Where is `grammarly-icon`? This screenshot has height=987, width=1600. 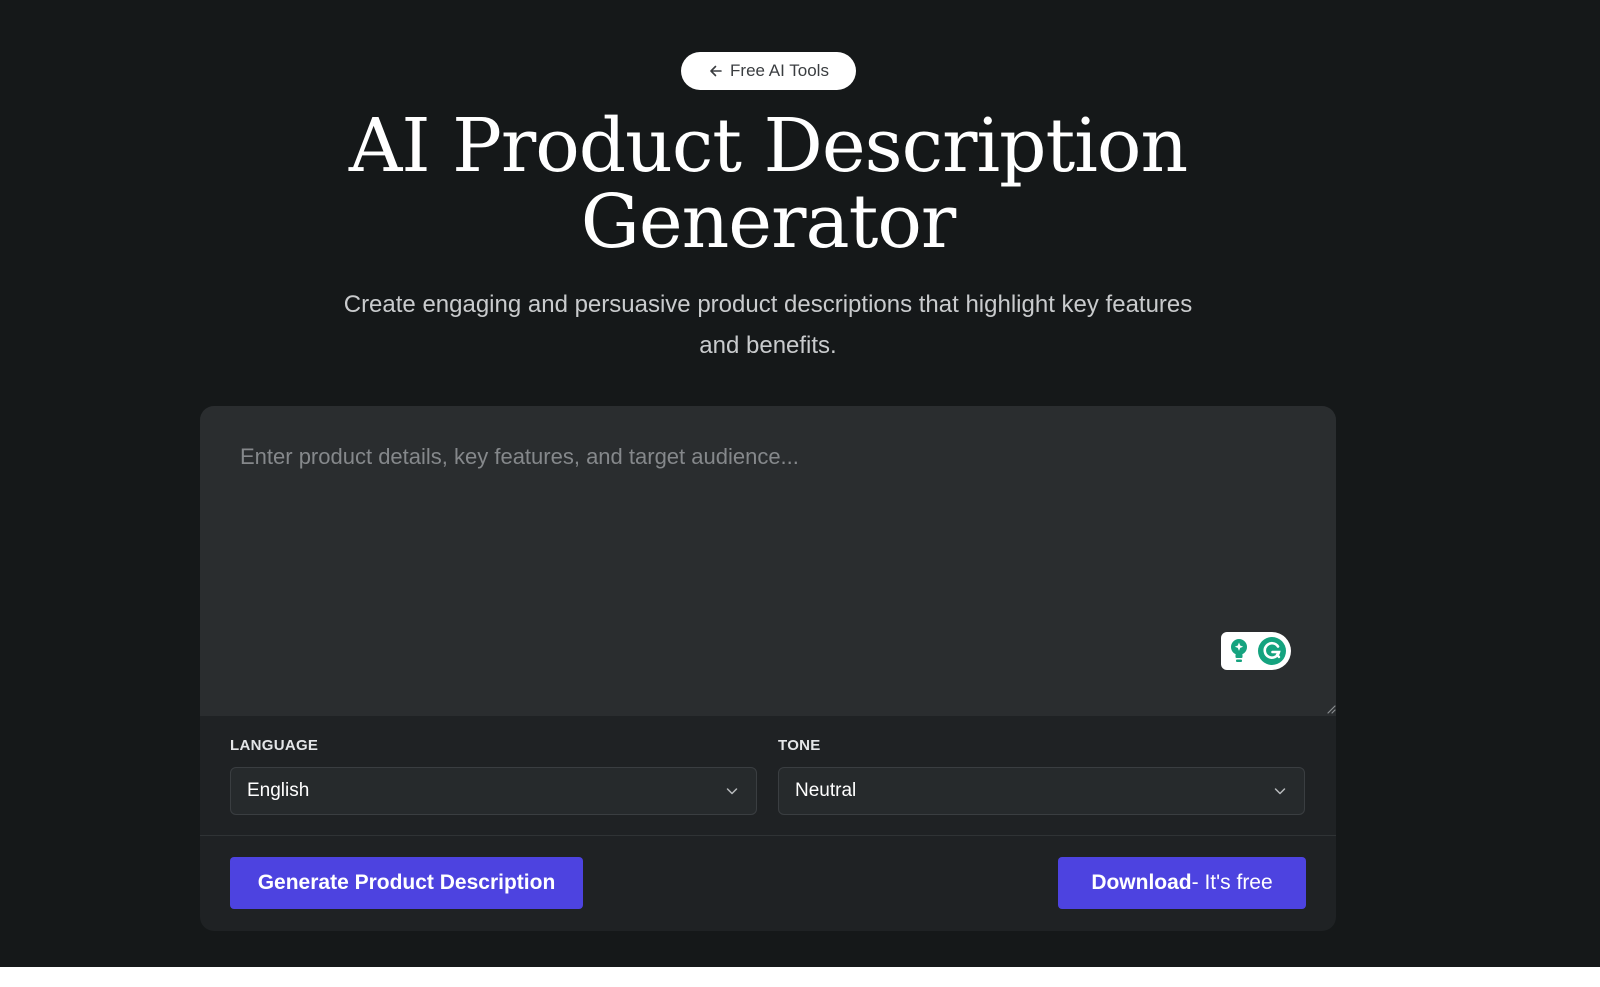 grammarly-icon is located at coordinates (1272, 651).